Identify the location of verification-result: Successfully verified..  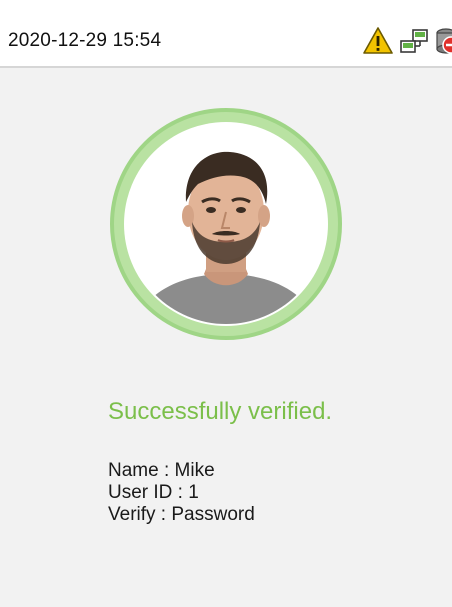
(220, 411).